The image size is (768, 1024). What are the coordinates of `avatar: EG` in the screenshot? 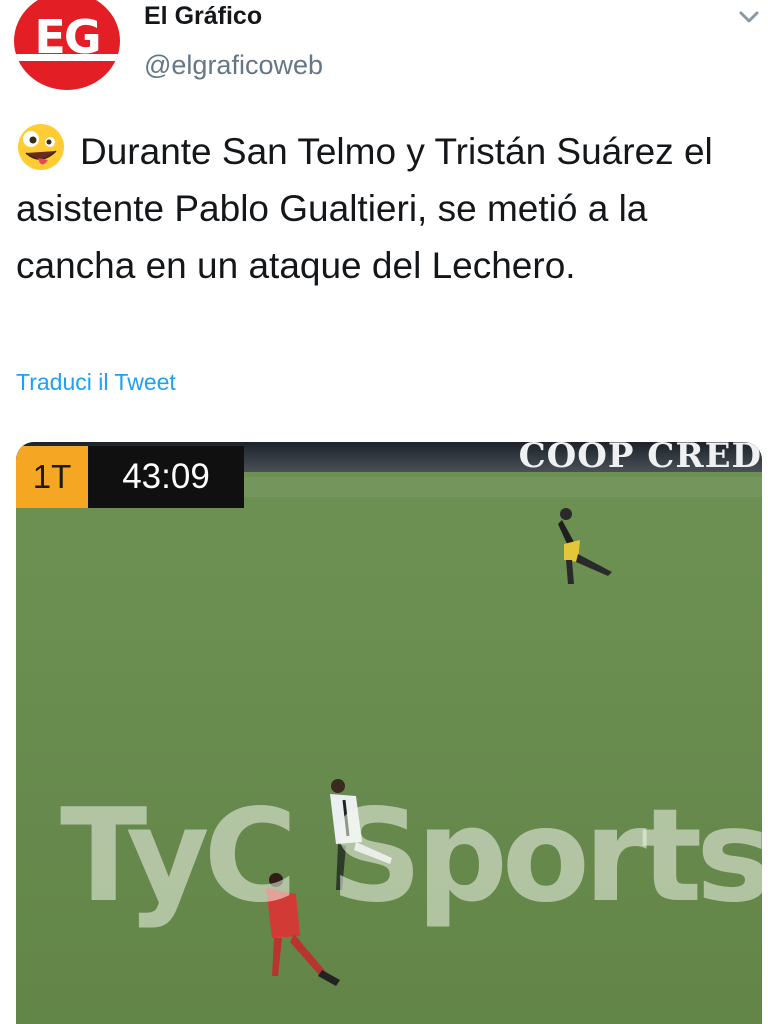 It's located at (67, 45).